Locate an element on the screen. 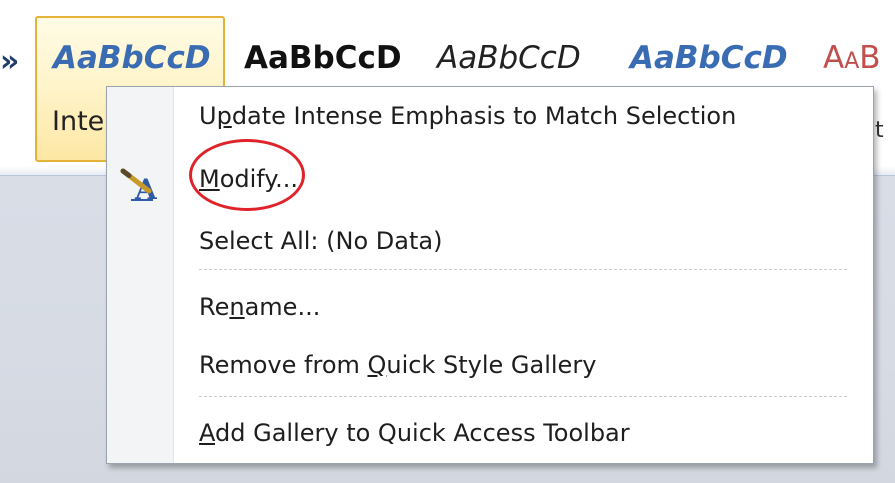 The height and width of the screenshot is (483, 895). modify-style-icon: A is located at coordinates (139, 185).